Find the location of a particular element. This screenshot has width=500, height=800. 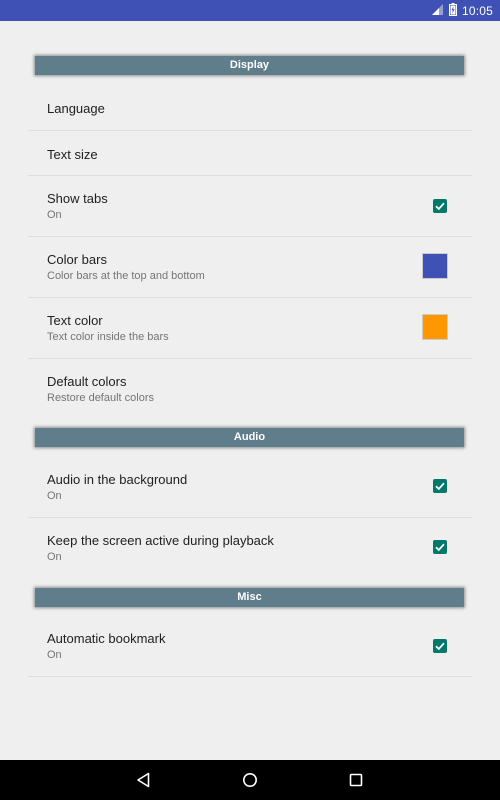

recents-icon is located at coordinates (356, 780).